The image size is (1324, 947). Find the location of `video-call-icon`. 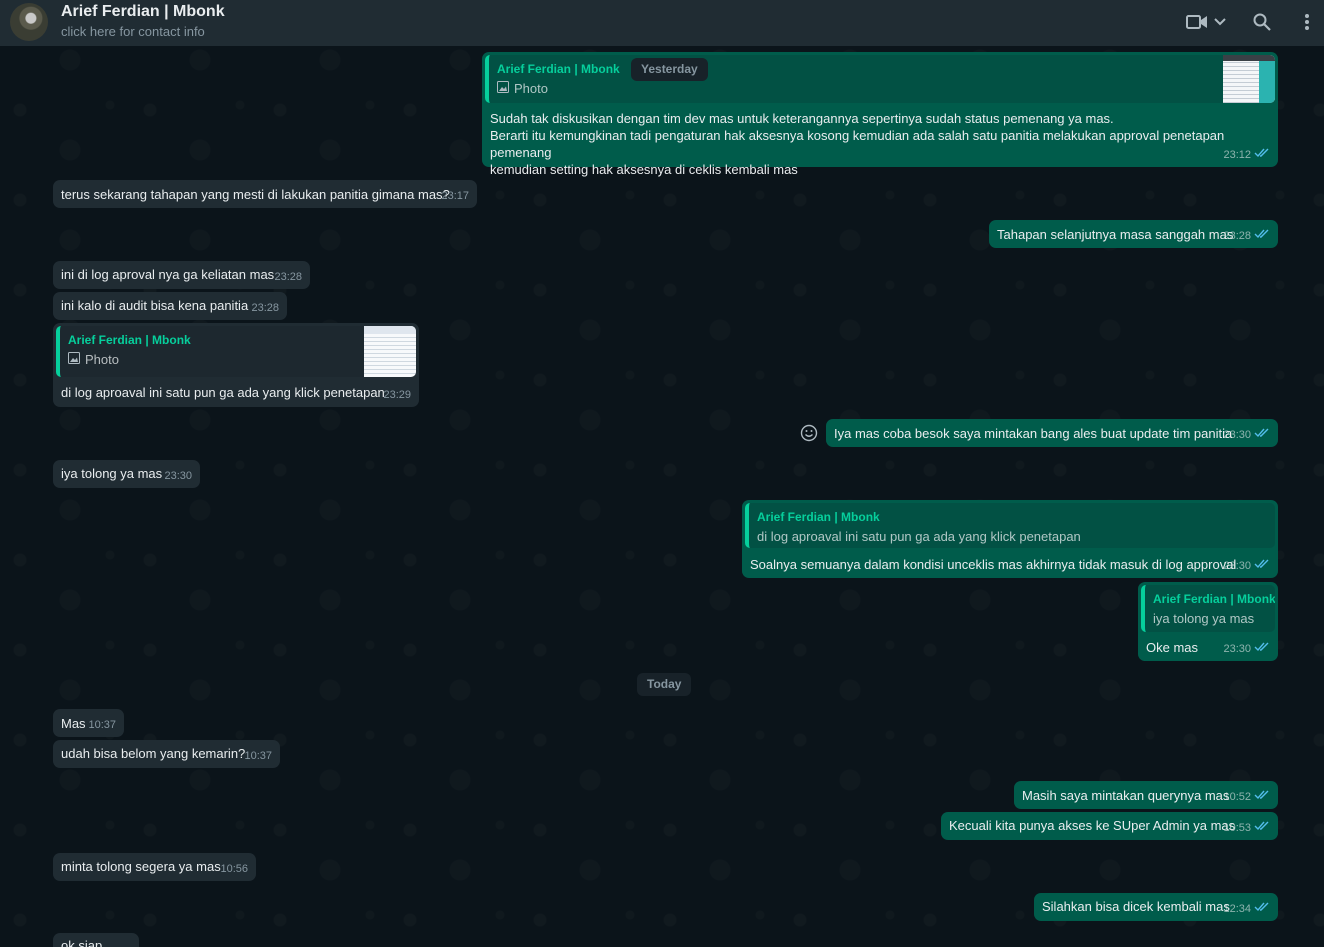

video-call-icon is located at coordinates (1197, 22).